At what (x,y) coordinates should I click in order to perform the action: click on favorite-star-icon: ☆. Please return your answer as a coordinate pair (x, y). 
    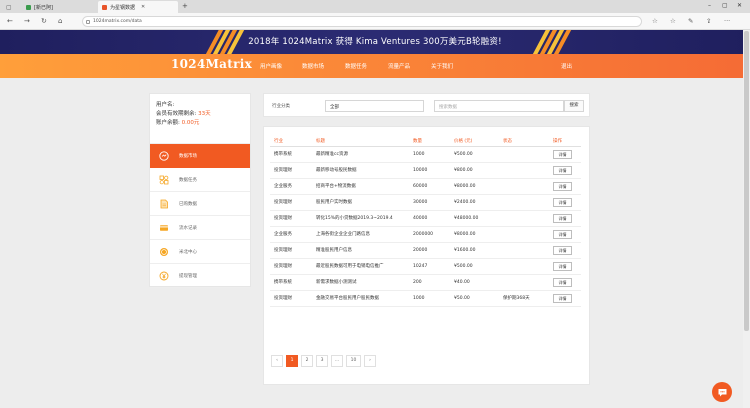
    Looking at the image, I should click on (655, 21).